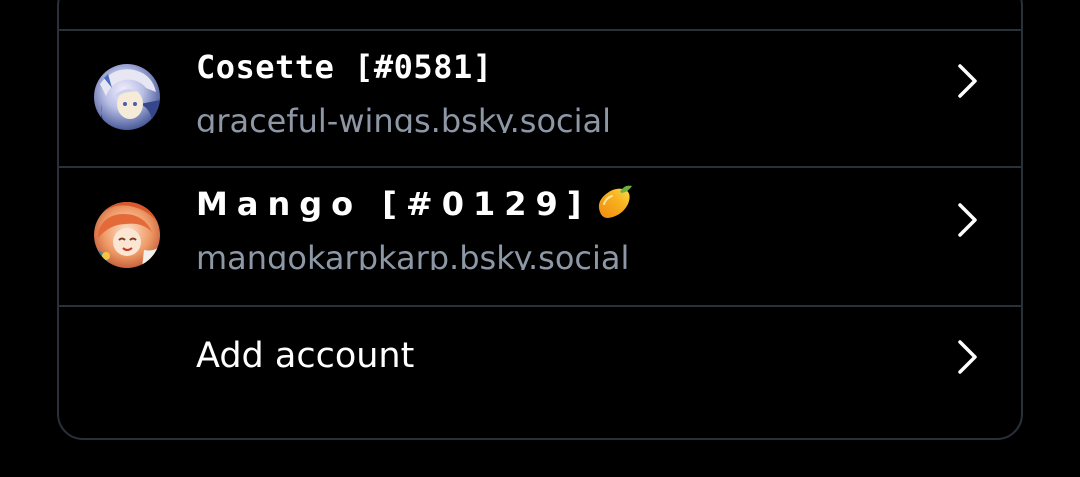  Describe the element at coordinates (305, 356) in the screenshot. I see `add-account-label: Add account` at that location.